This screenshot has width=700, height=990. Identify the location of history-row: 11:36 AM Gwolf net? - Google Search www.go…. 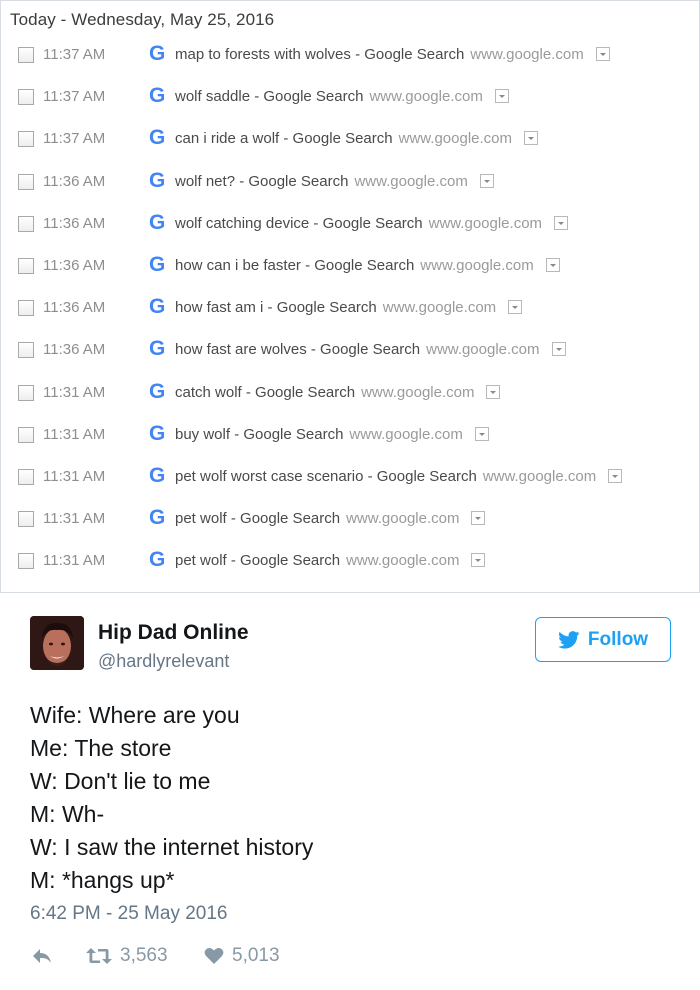
(350, 186).